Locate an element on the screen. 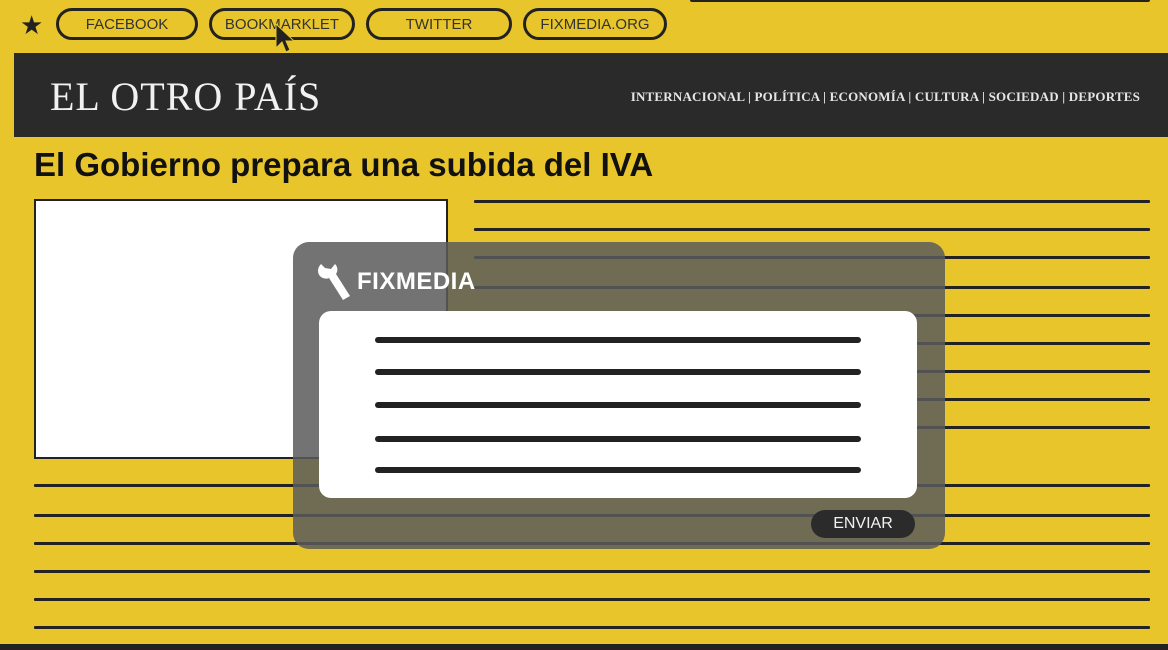 The height and width of the screenshot is (650, 1168). wrench-icon is located at coordinates (334, 282).